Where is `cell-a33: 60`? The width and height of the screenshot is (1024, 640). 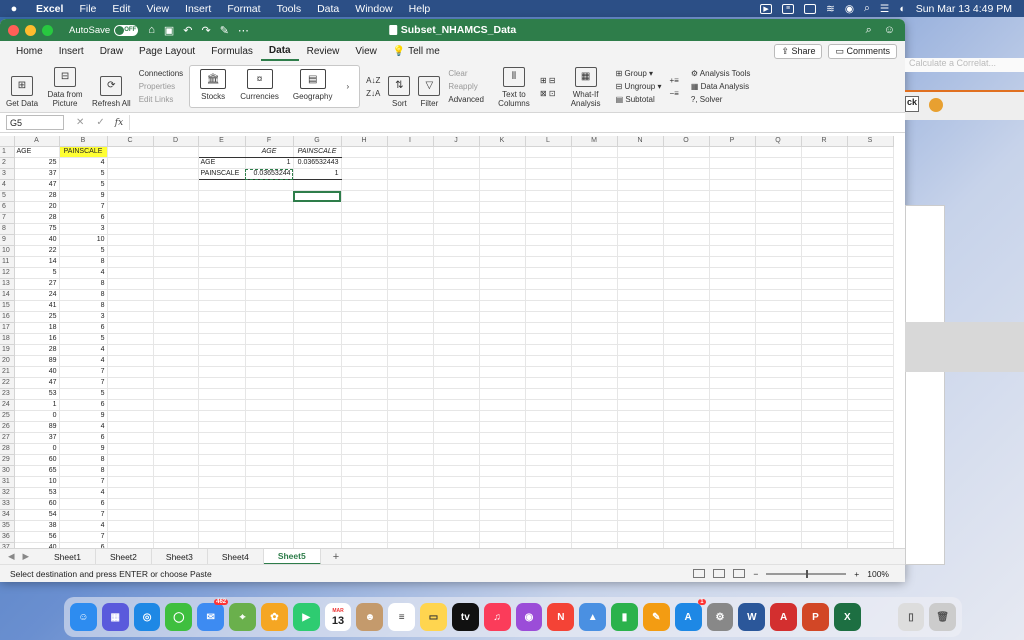
cell-a33: 60 is located at coordinates (37, 504).